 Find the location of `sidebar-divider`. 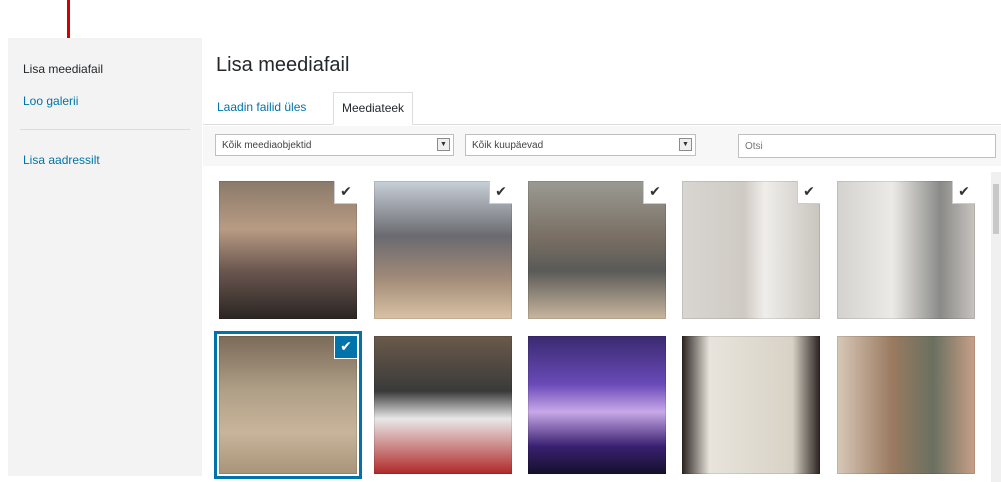

sidebar-divider is located at coordinates (105, 129).